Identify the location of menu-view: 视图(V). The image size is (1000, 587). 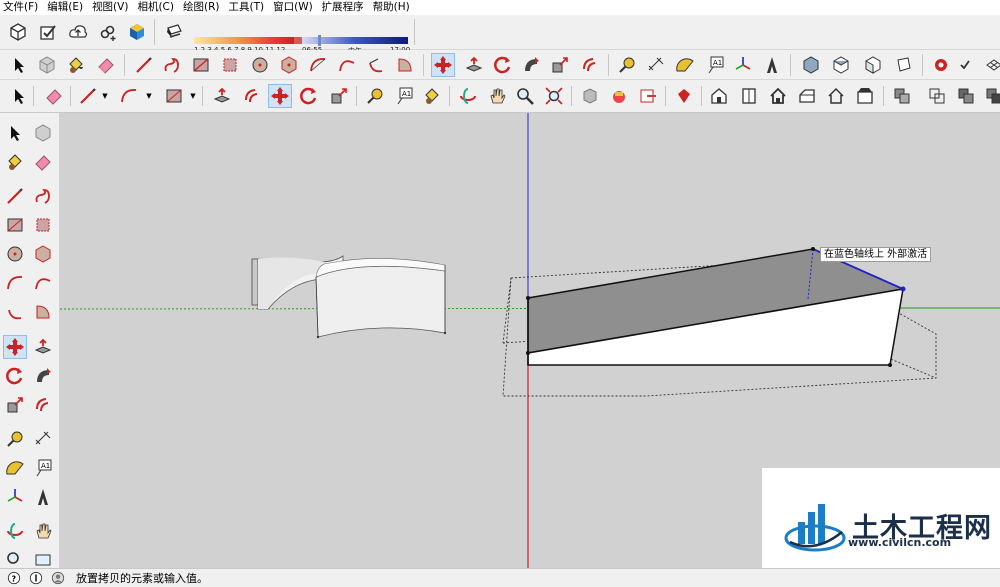
(110, 7).